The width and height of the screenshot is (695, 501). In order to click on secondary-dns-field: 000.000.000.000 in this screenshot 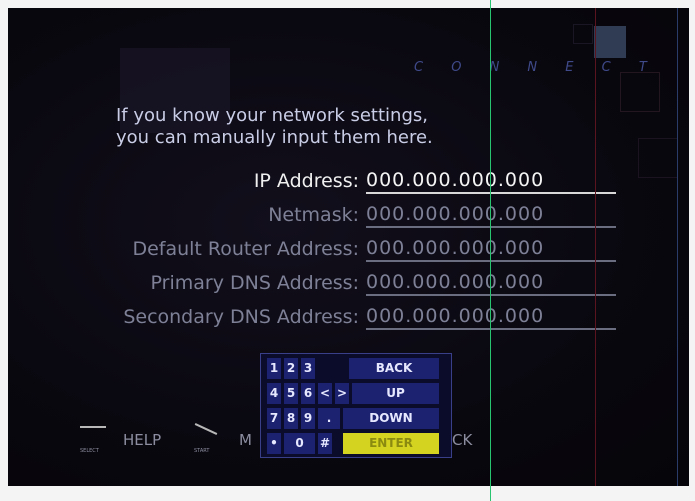, I will do `click(491, 317)`.